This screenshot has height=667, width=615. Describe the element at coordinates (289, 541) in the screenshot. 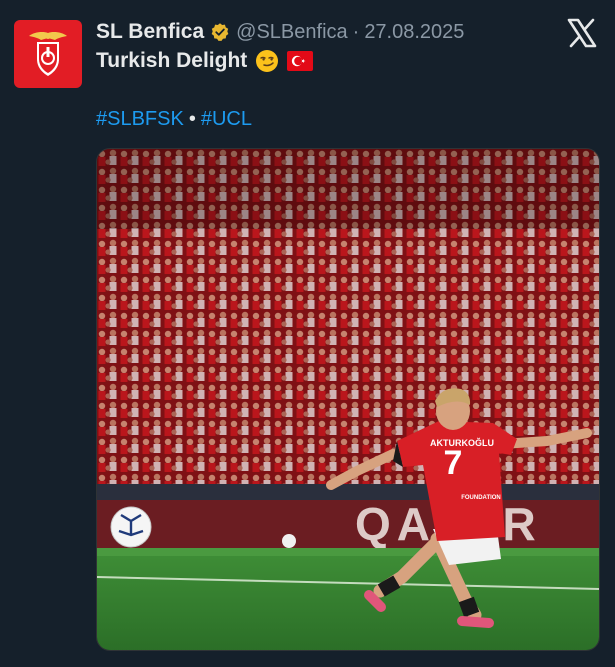

I see `second-ball` at that location.